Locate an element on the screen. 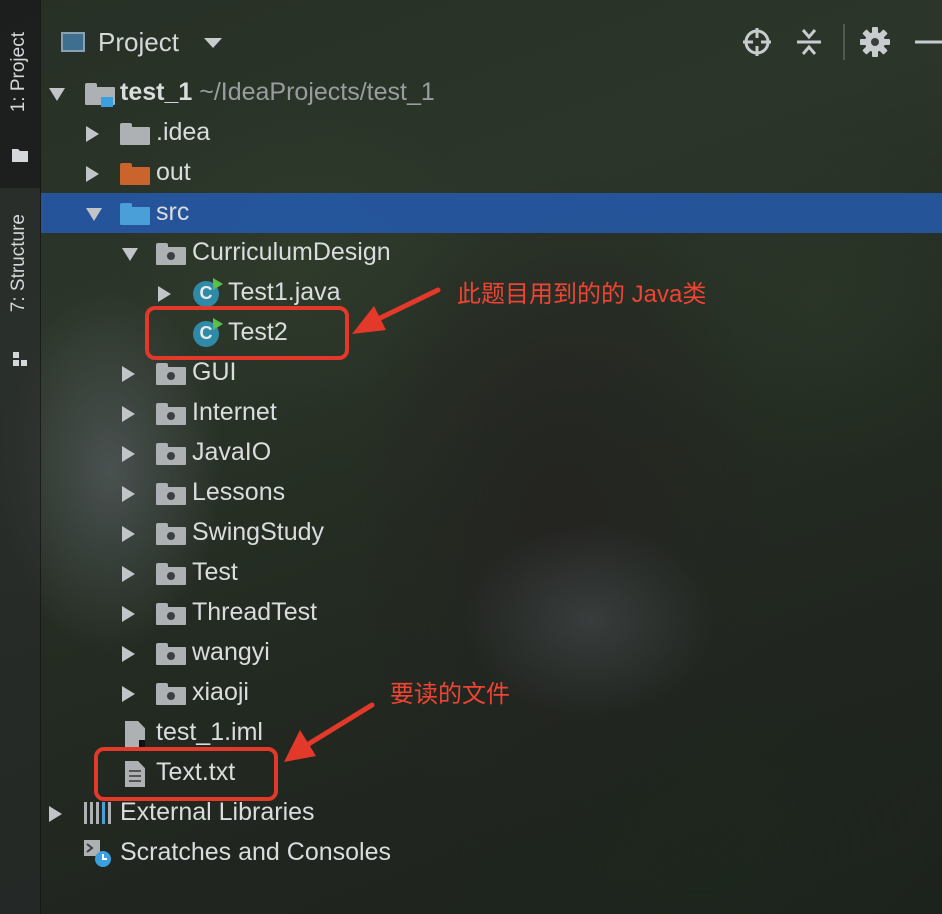 Image resolution: width=942 pixels, height=914 pixels. annotation-arrows is located at coordinates (362, 524).